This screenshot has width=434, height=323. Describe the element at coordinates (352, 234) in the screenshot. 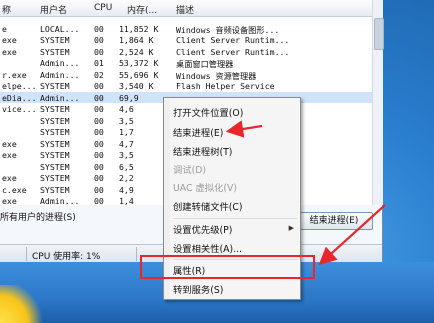

I see `arrow-to-properties` at that location.